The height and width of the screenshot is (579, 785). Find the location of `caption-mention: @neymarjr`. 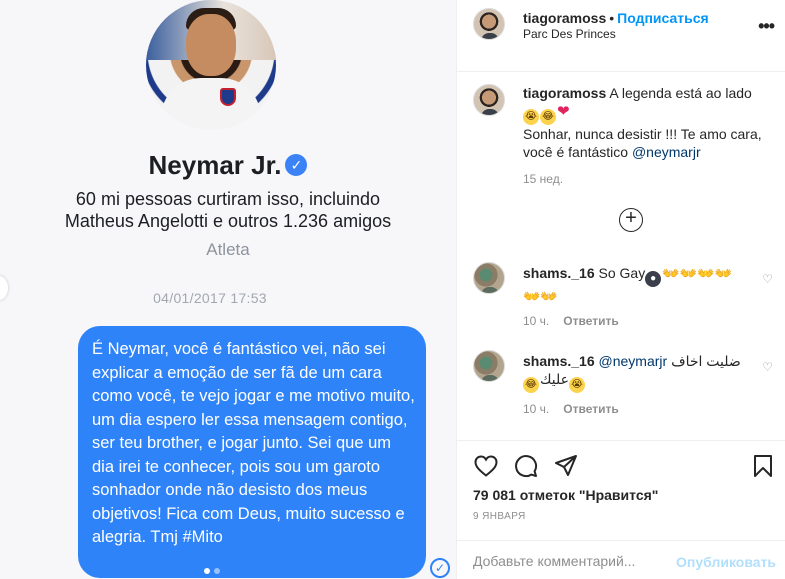

caption-mention: @neymarjr is located at coordinates (666, 152).